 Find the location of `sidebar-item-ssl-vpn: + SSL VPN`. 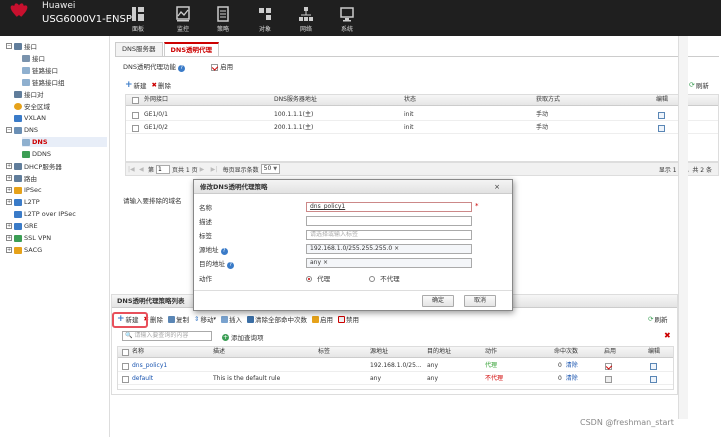

sidebar-item-ssl-vpn: + SSL VPN is located at coordinates (28, 238).